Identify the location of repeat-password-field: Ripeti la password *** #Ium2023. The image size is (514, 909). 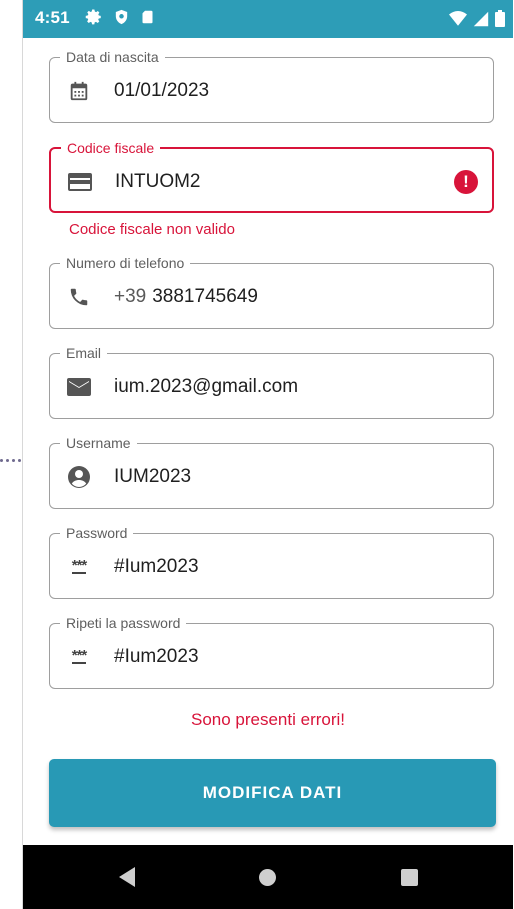
(271, 651).